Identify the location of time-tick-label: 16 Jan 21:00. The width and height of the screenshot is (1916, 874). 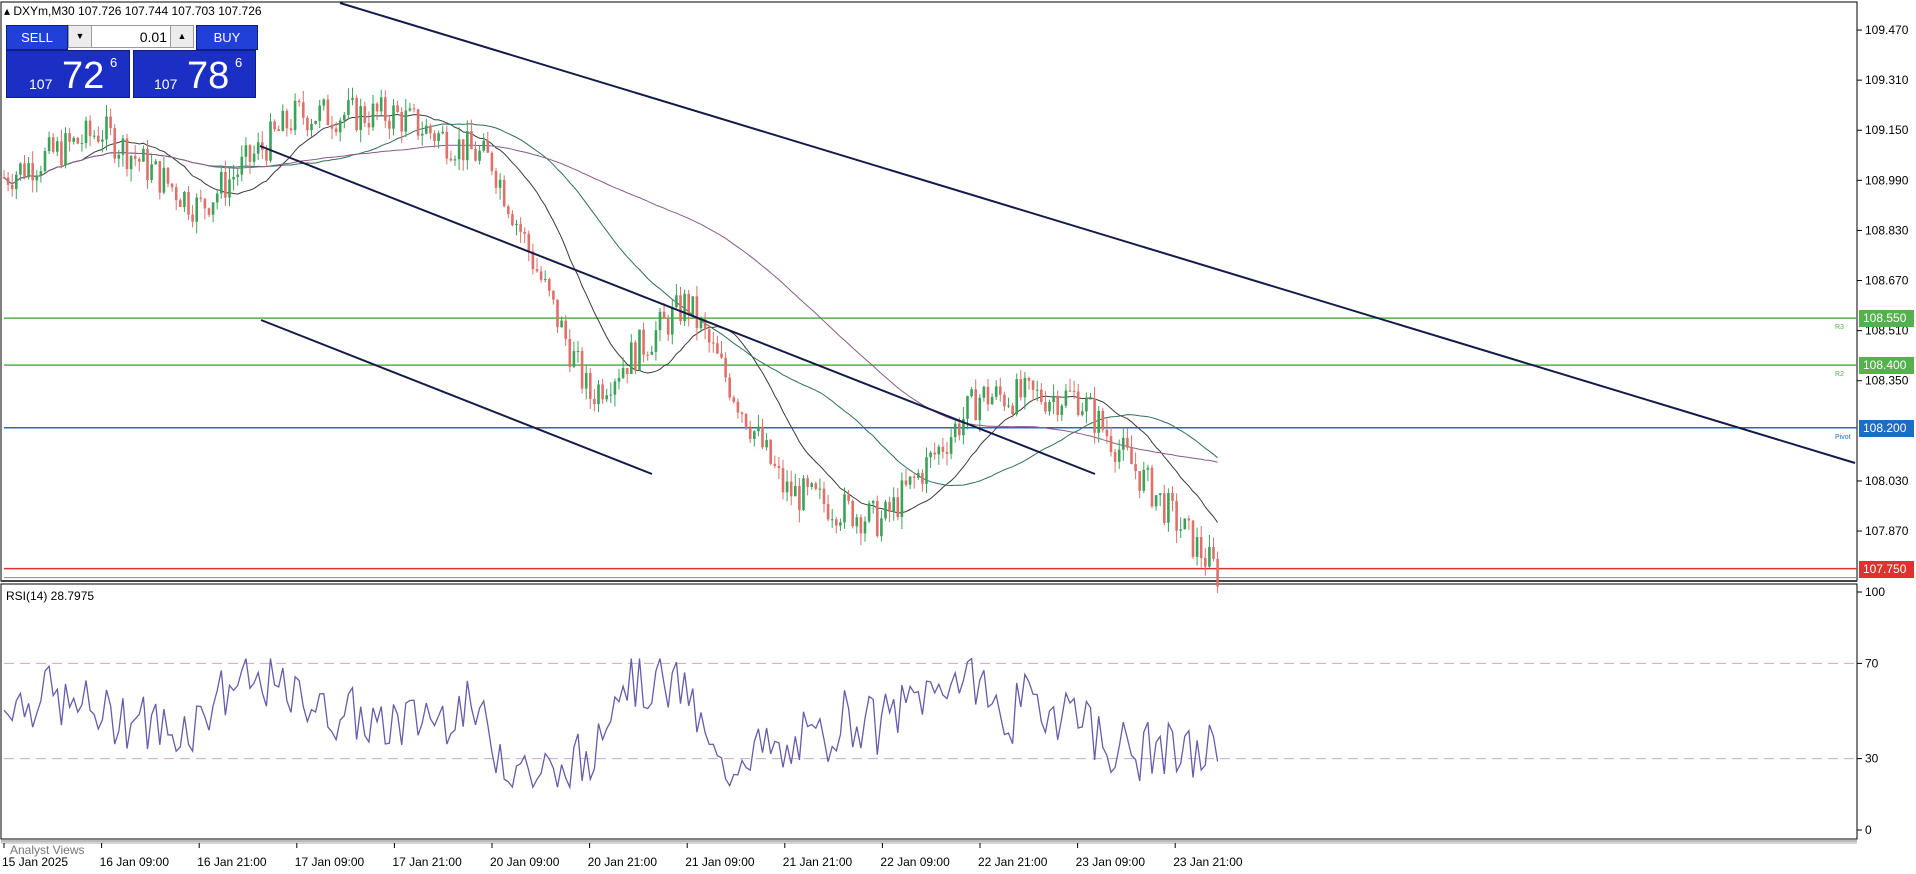
(232, 862).